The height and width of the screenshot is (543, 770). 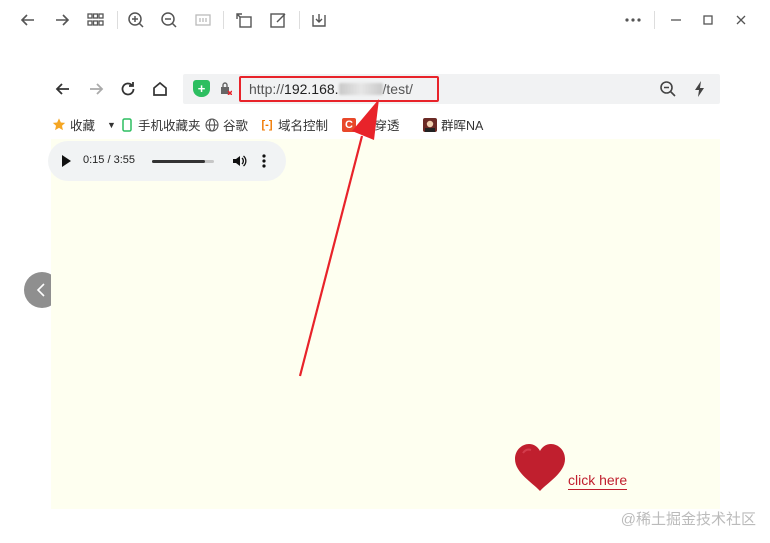 I want to click on browser-back-icon, so click(x=63, y=89).